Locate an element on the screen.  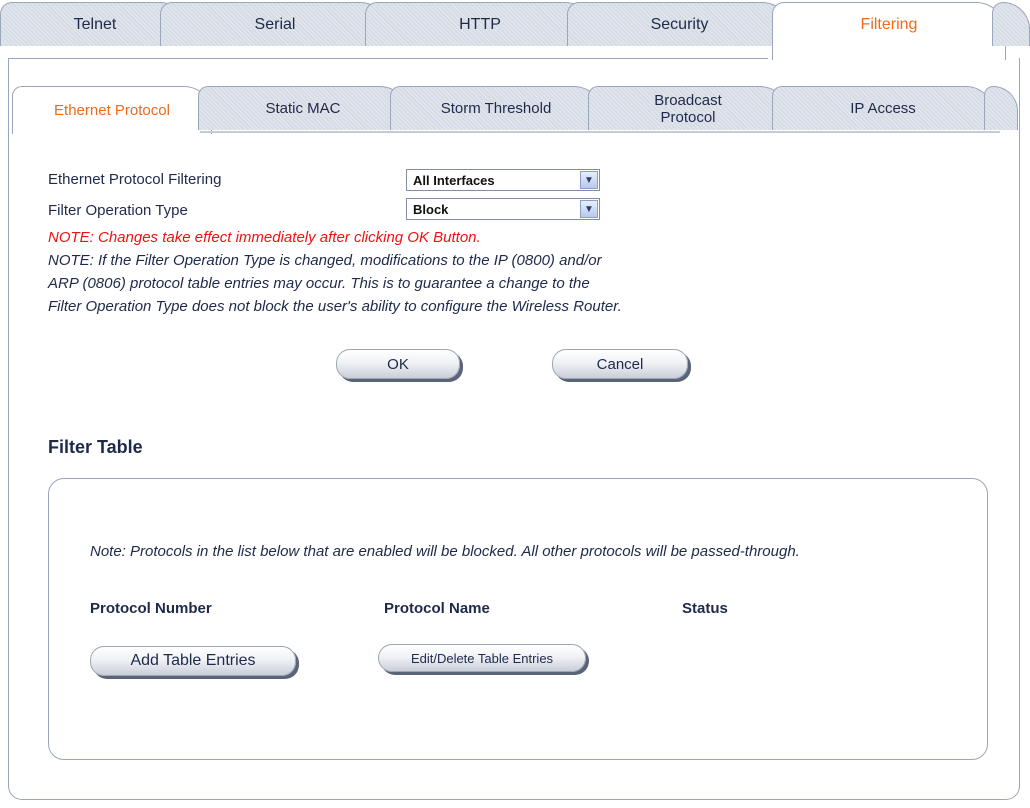
tab-serial: Serial is located at coordinates (275, 24).